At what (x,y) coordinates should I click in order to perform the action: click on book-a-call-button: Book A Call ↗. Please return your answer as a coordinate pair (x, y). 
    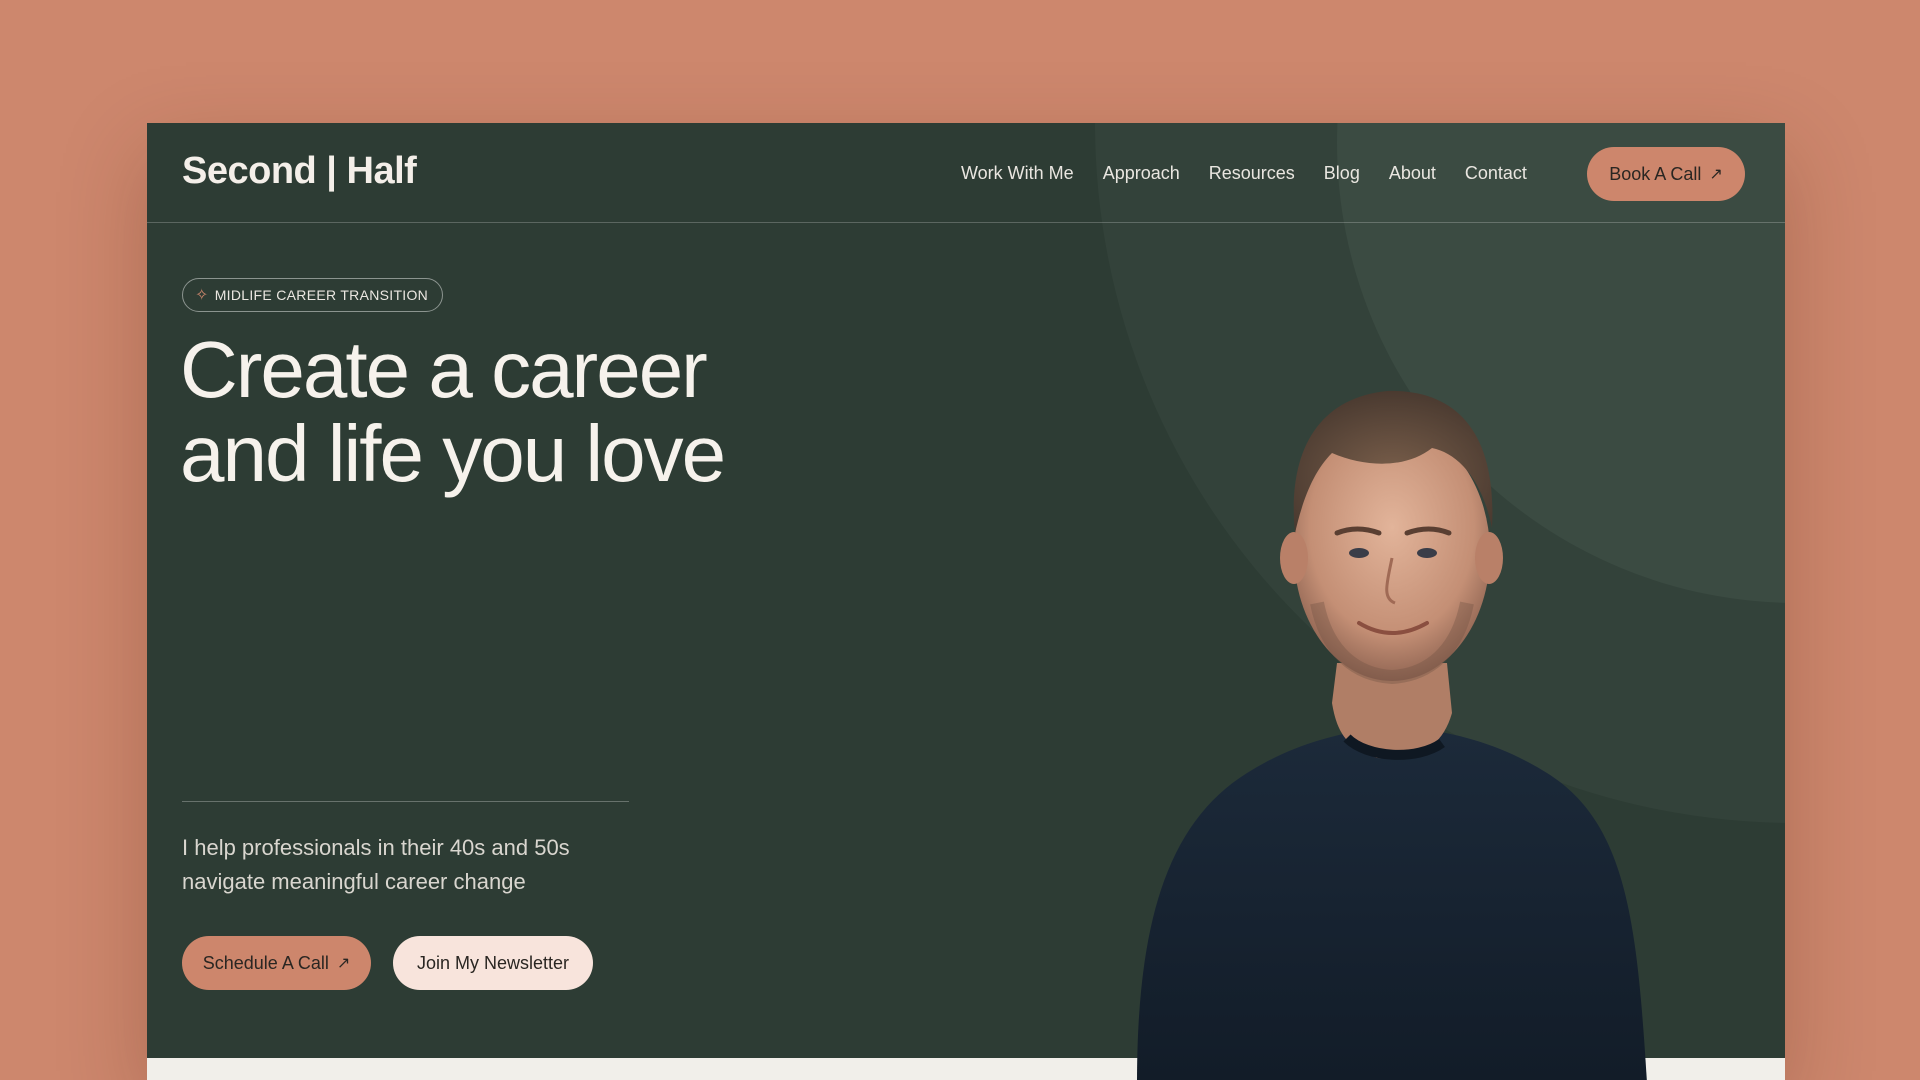
    Looking at the image, I should click on (1666, 174).